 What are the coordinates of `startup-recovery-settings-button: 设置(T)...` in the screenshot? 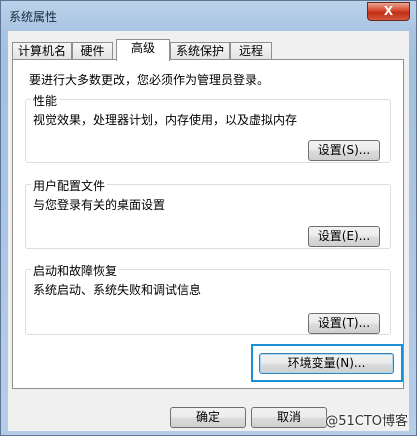 It's located at (344, 323).